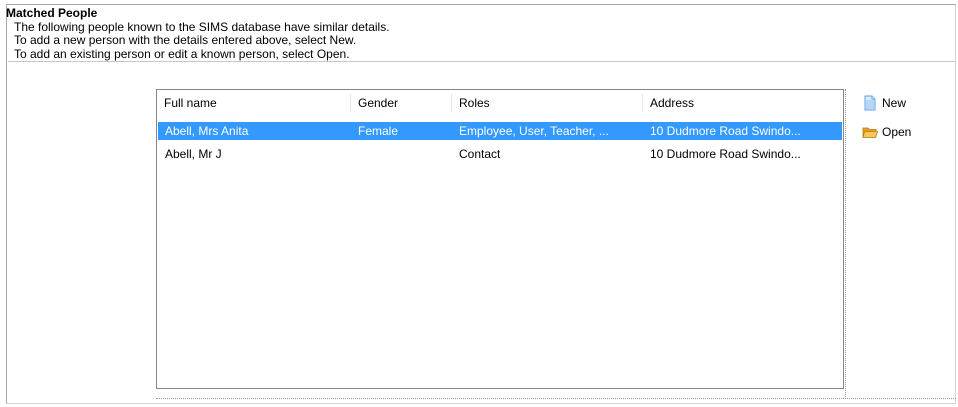  I want to click on panel-bottom-border, so click(556, 398).